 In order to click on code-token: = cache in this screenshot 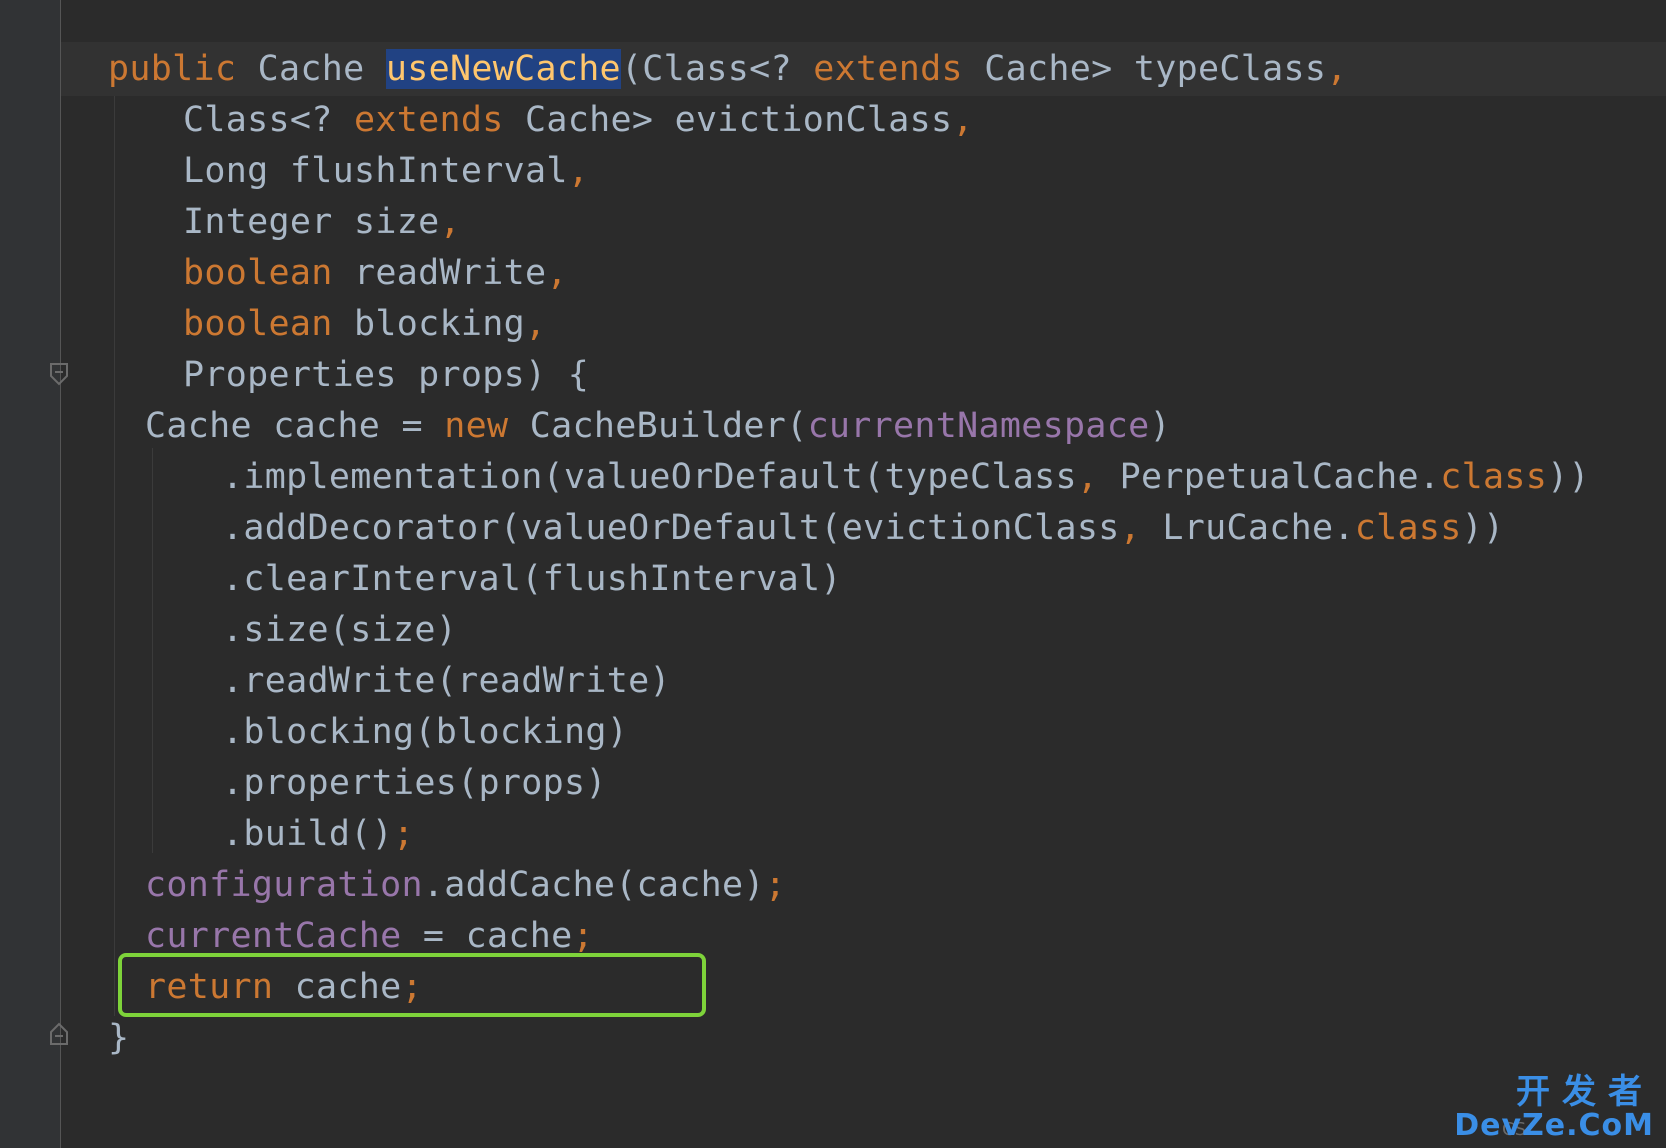, I will do `click(487, 936)`.